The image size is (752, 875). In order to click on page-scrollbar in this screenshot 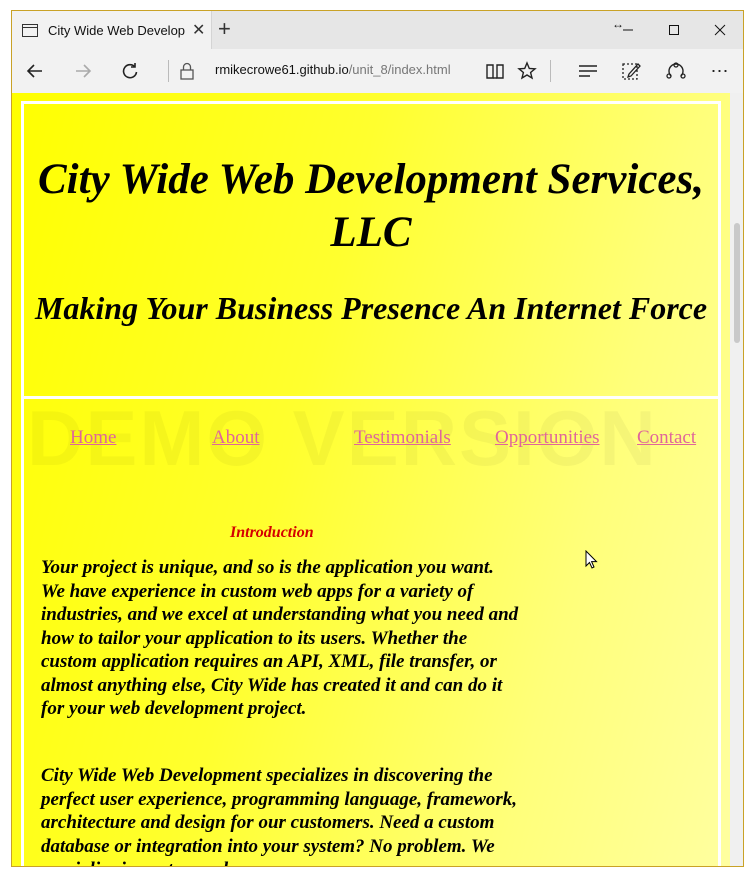, I will do `click(736, 479)`.